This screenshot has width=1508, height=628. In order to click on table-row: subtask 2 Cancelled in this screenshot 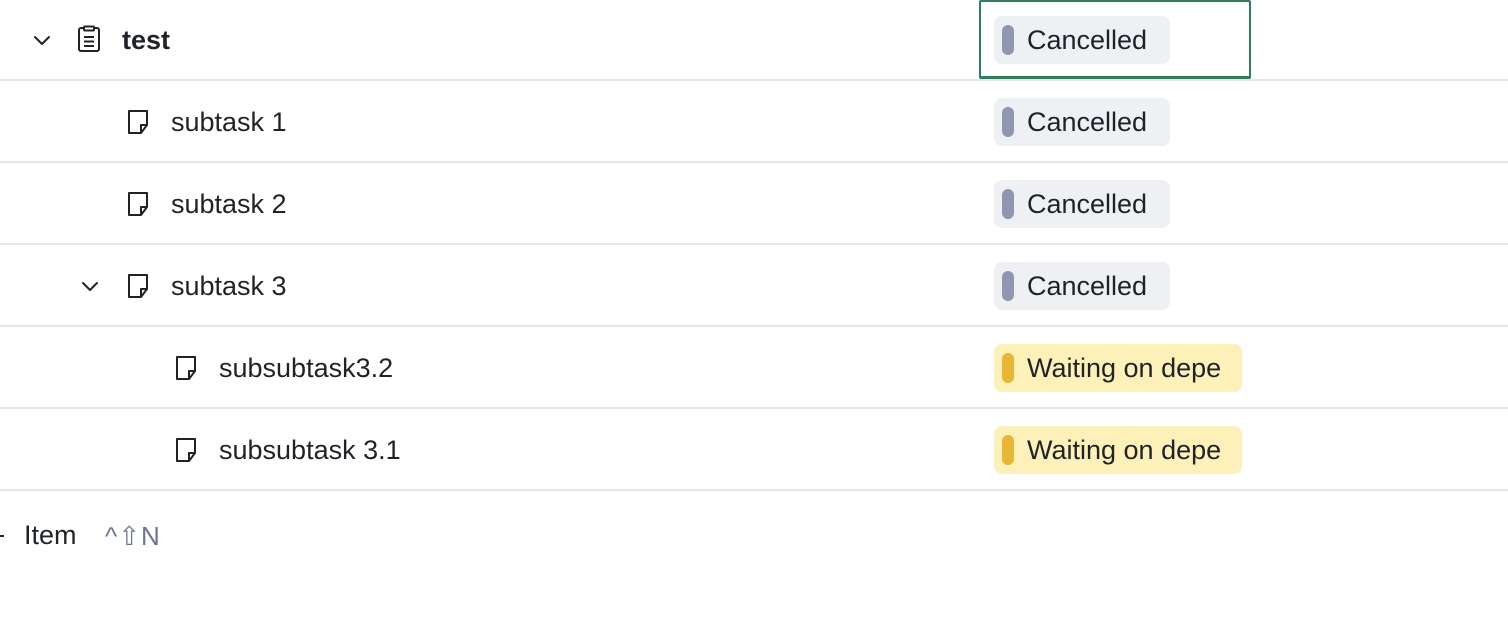, I will do `click(754, 204)`.